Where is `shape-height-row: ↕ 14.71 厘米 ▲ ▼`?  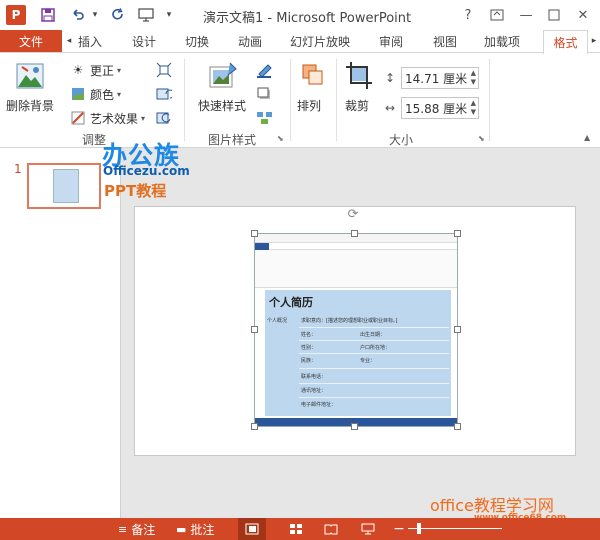 shape-height-row: ↕ 14.71 厘米 ▲ ▼ is located at coordinates (431, 78).